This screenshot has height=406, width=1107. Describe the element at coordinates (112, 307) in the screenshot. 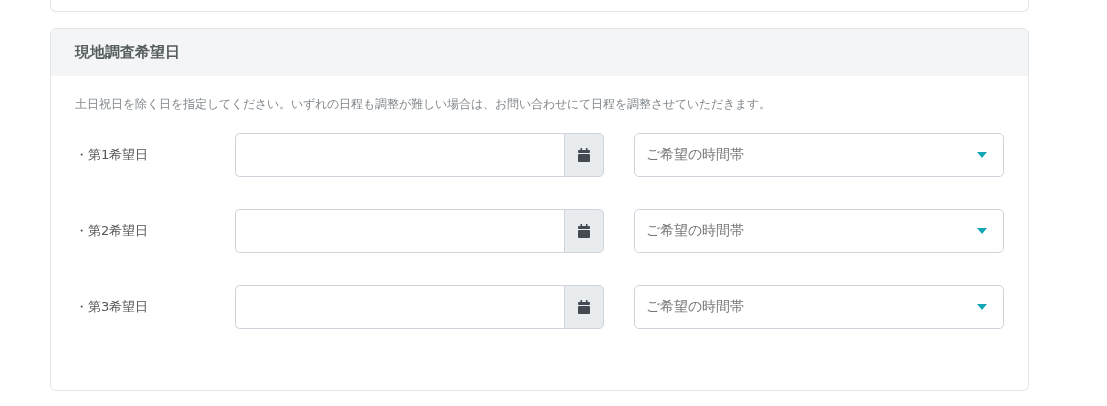

I see `field-label: ・第3希望日` at that location.